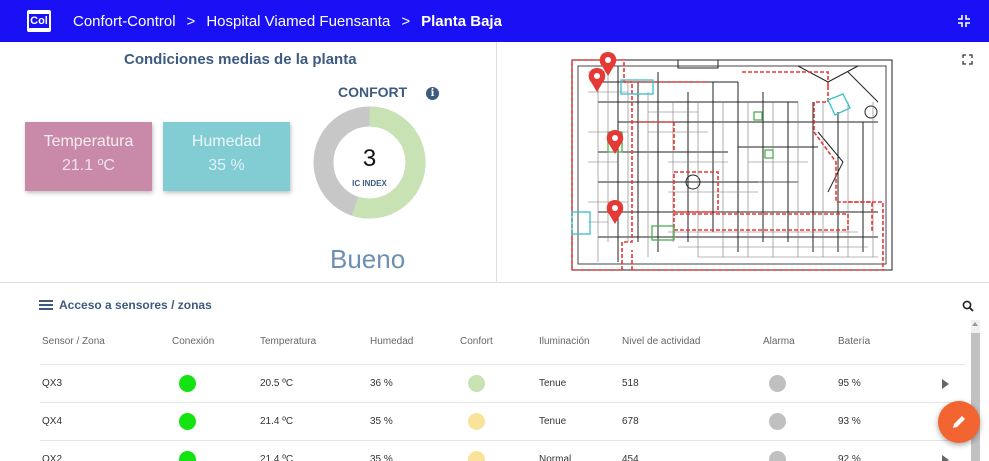 This screenshot has height=461, width=989. I want to click on info-icon: i, so click(432, 93).